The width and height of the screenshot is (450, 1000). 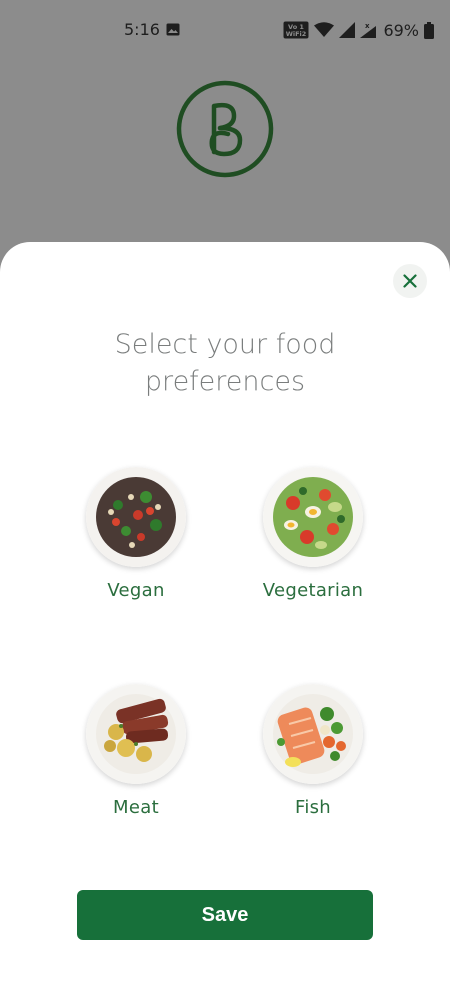 I want to click on option-meat: Meat, so click(x=136, y=751).